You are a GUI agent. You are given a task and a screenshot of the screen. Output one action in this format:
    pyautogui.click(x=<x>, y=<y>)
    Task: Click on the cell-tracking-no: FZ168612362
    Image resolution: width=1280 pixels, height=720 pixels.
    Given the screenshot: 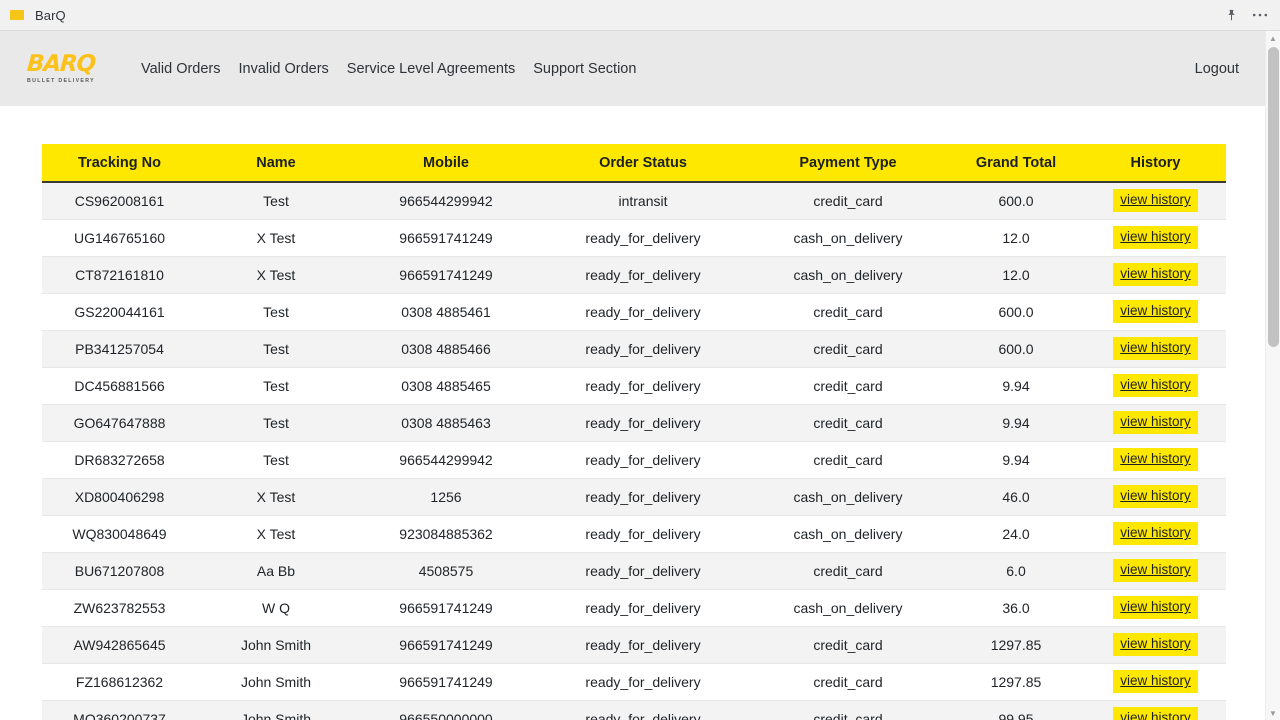 What is the action you would take?
    pyautogui.click(x=119, y=681)
    